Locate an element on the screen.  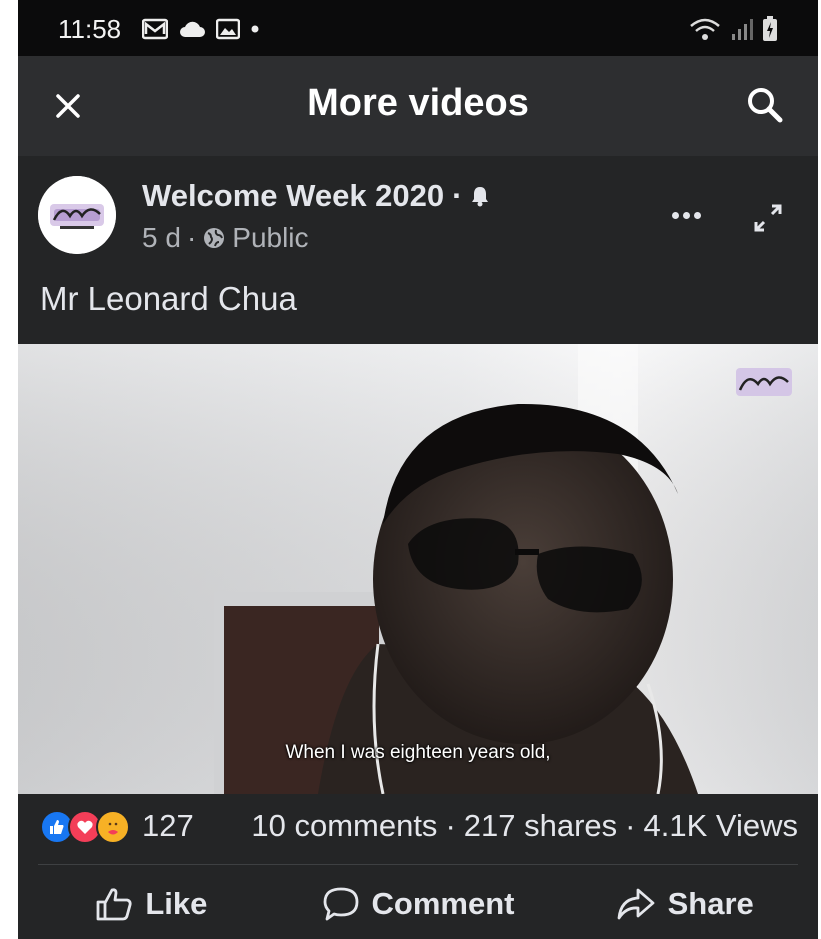
post-meta: 5 d · Public is located at coordinates (225, 238).